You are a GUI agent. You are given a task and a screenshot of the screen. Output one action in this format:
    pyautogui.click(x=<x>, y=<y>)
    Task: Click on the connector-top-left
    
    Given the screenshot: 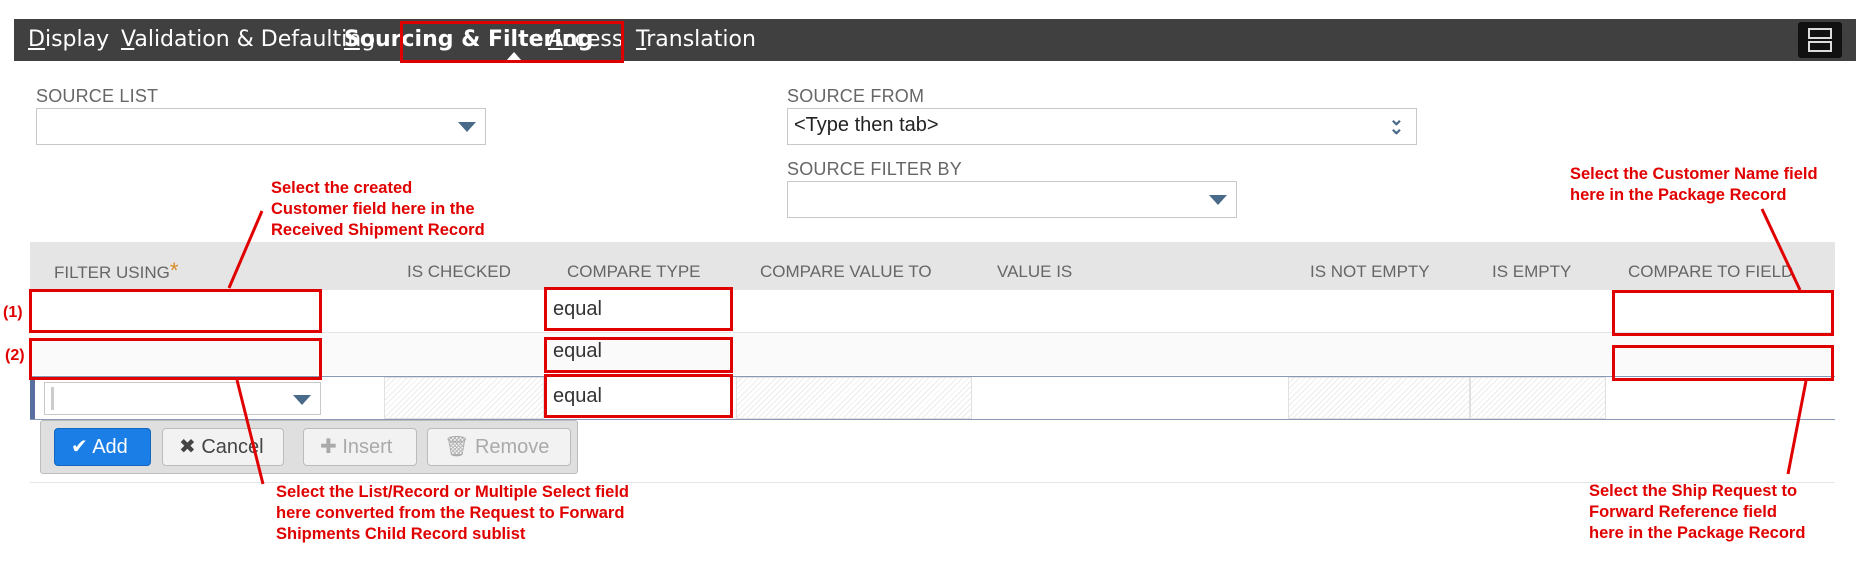 What is the action you would take?
    pyautogui.click(x=245, y=249)
    